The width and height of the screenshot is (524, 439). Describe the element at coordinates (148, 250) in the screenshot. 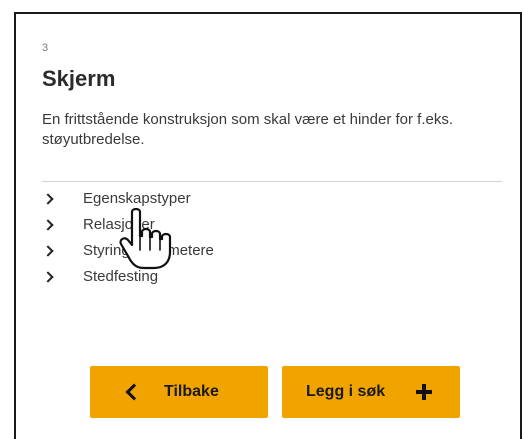

I see `accordion-item-label: Styringsparametere` at that location.